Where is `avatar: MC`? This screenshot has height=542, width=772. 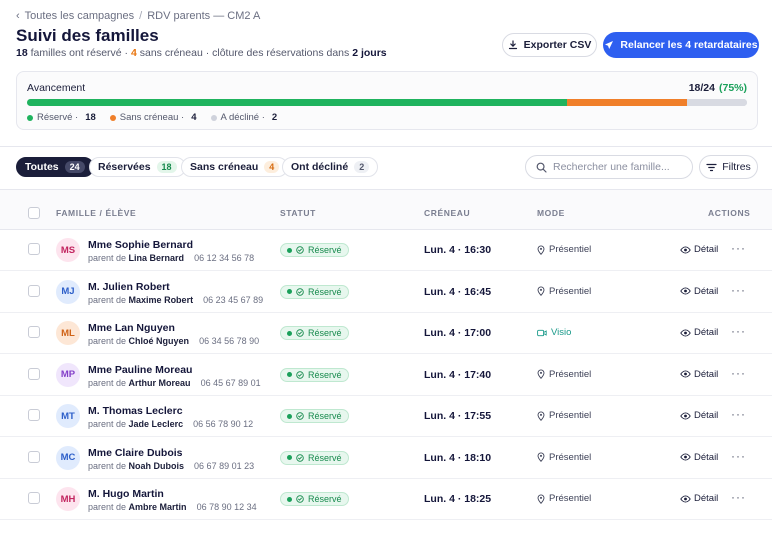
avatar: MC is located at coordinates (68, 457).